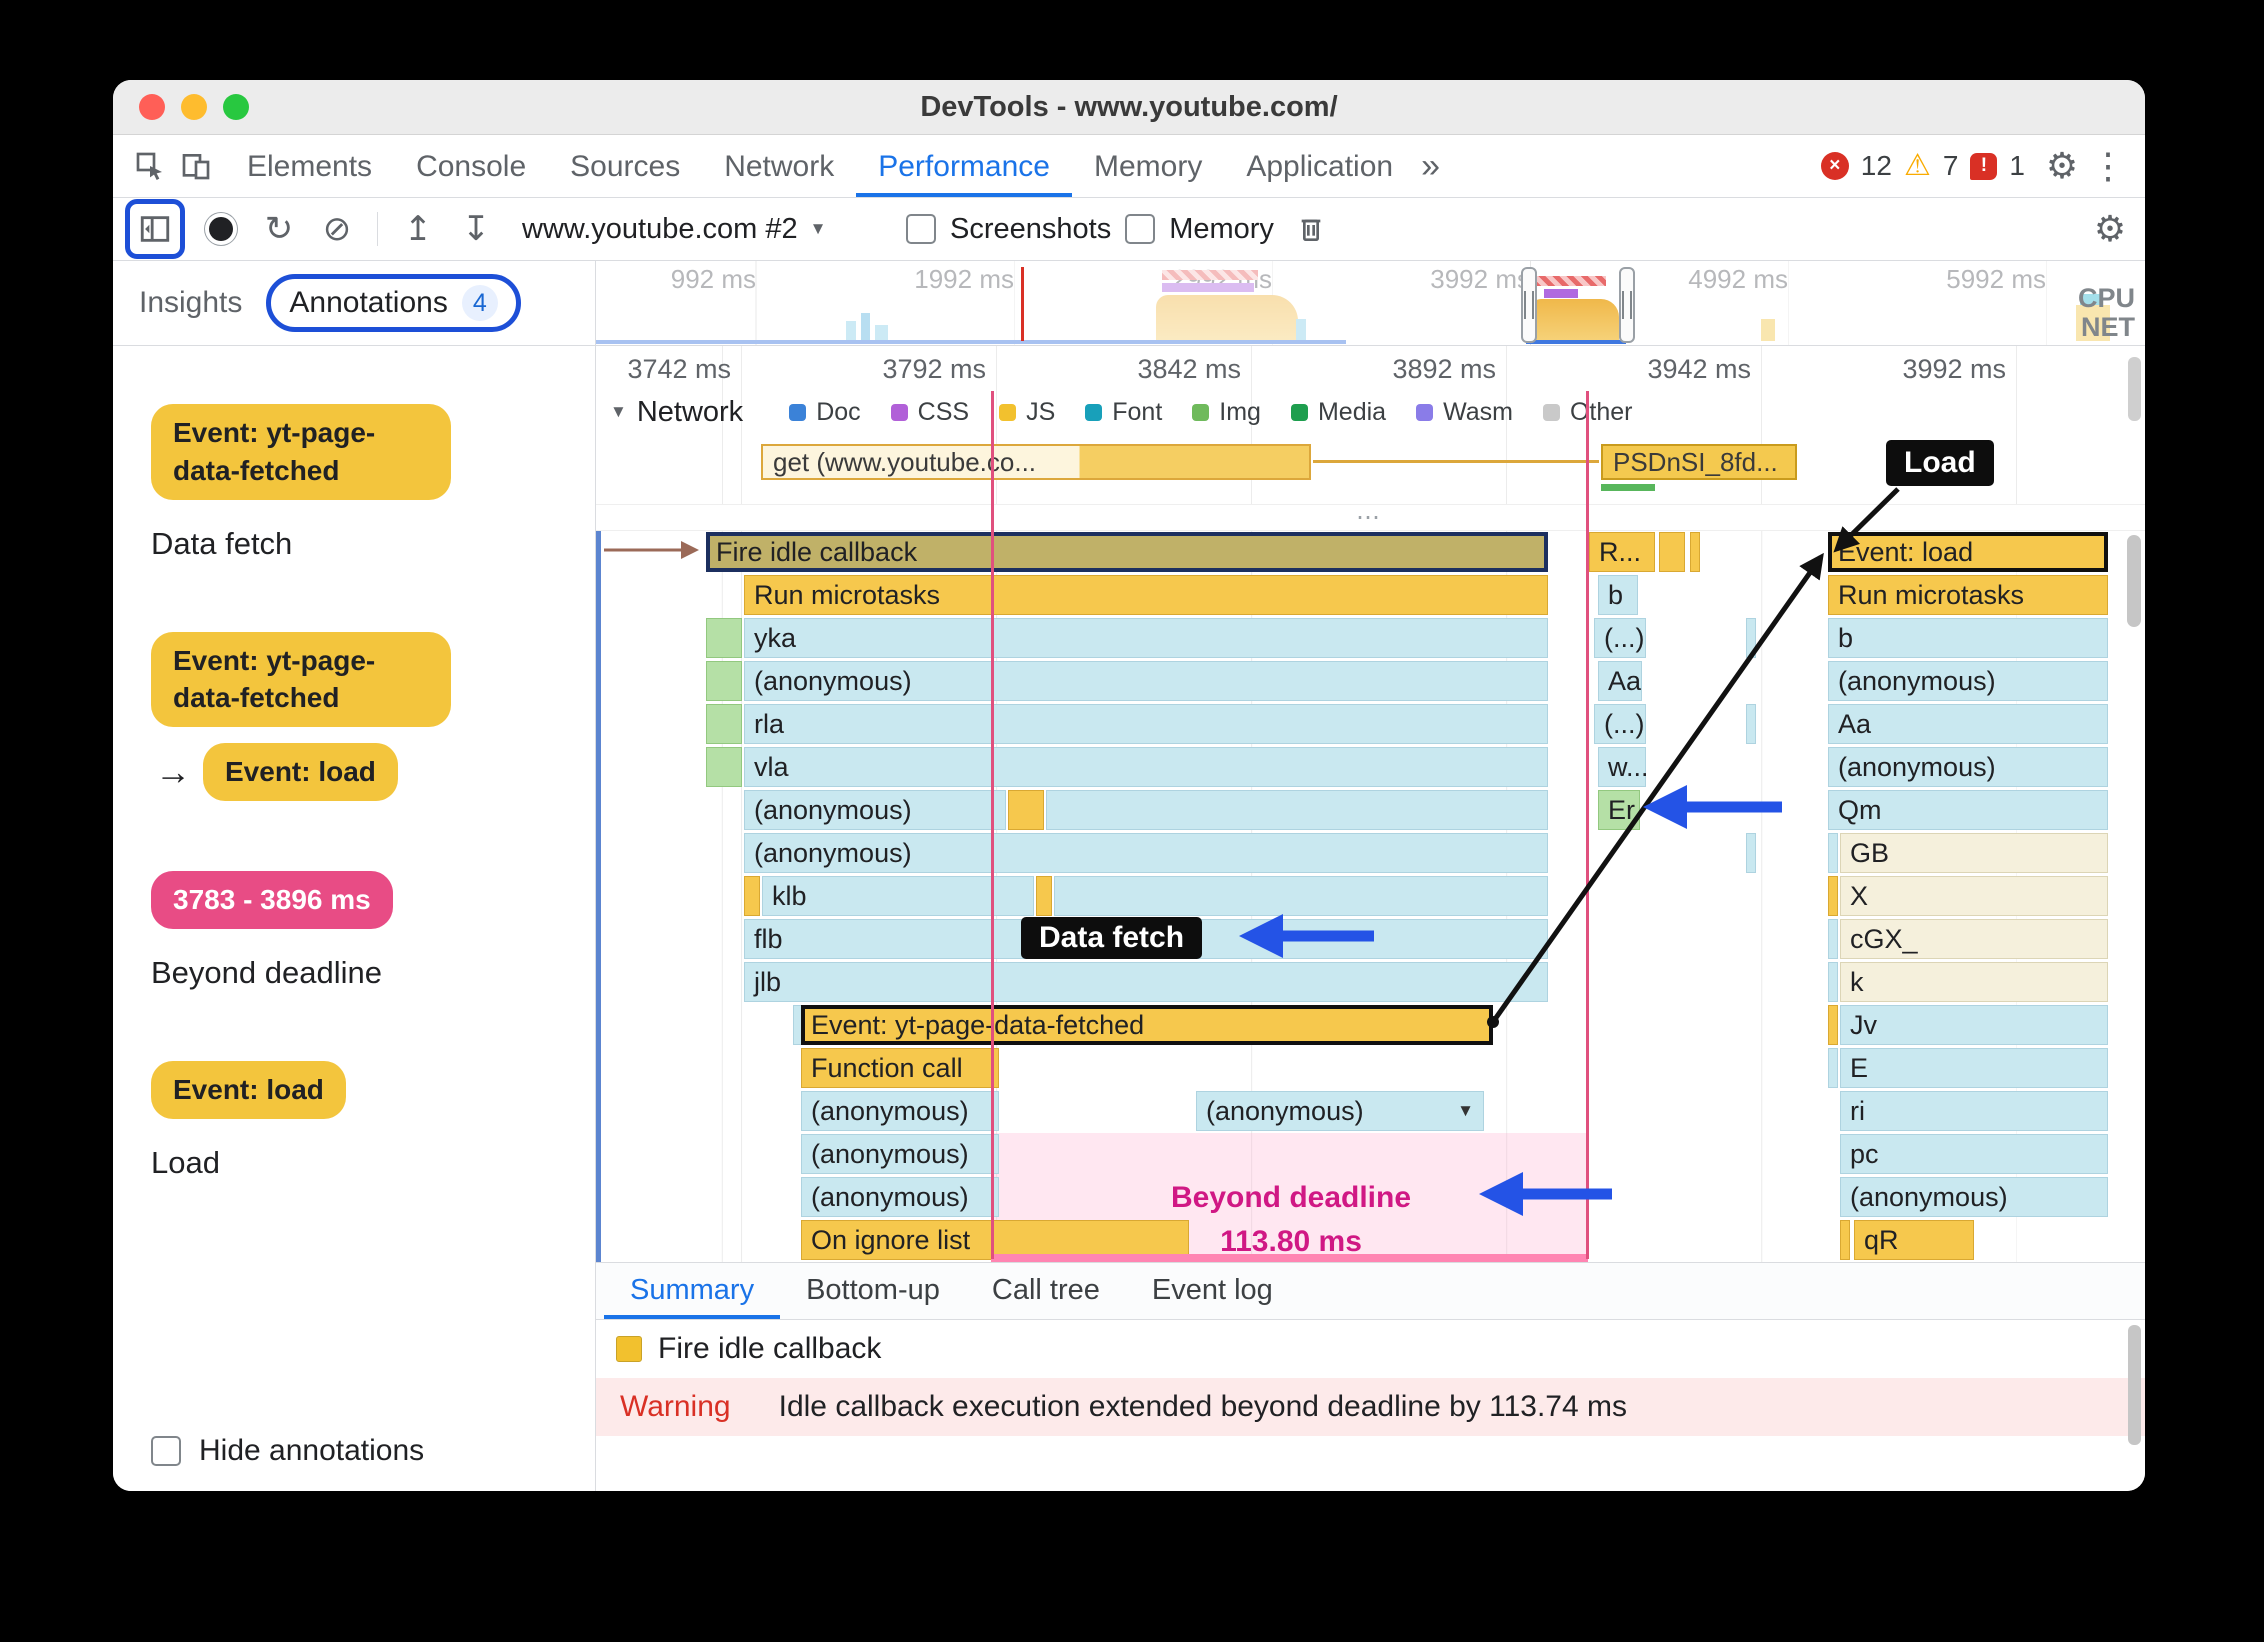 The height and width of the screenshot is (1642, 2264). I want to click on inspect-element-icon, so click(150, 166).